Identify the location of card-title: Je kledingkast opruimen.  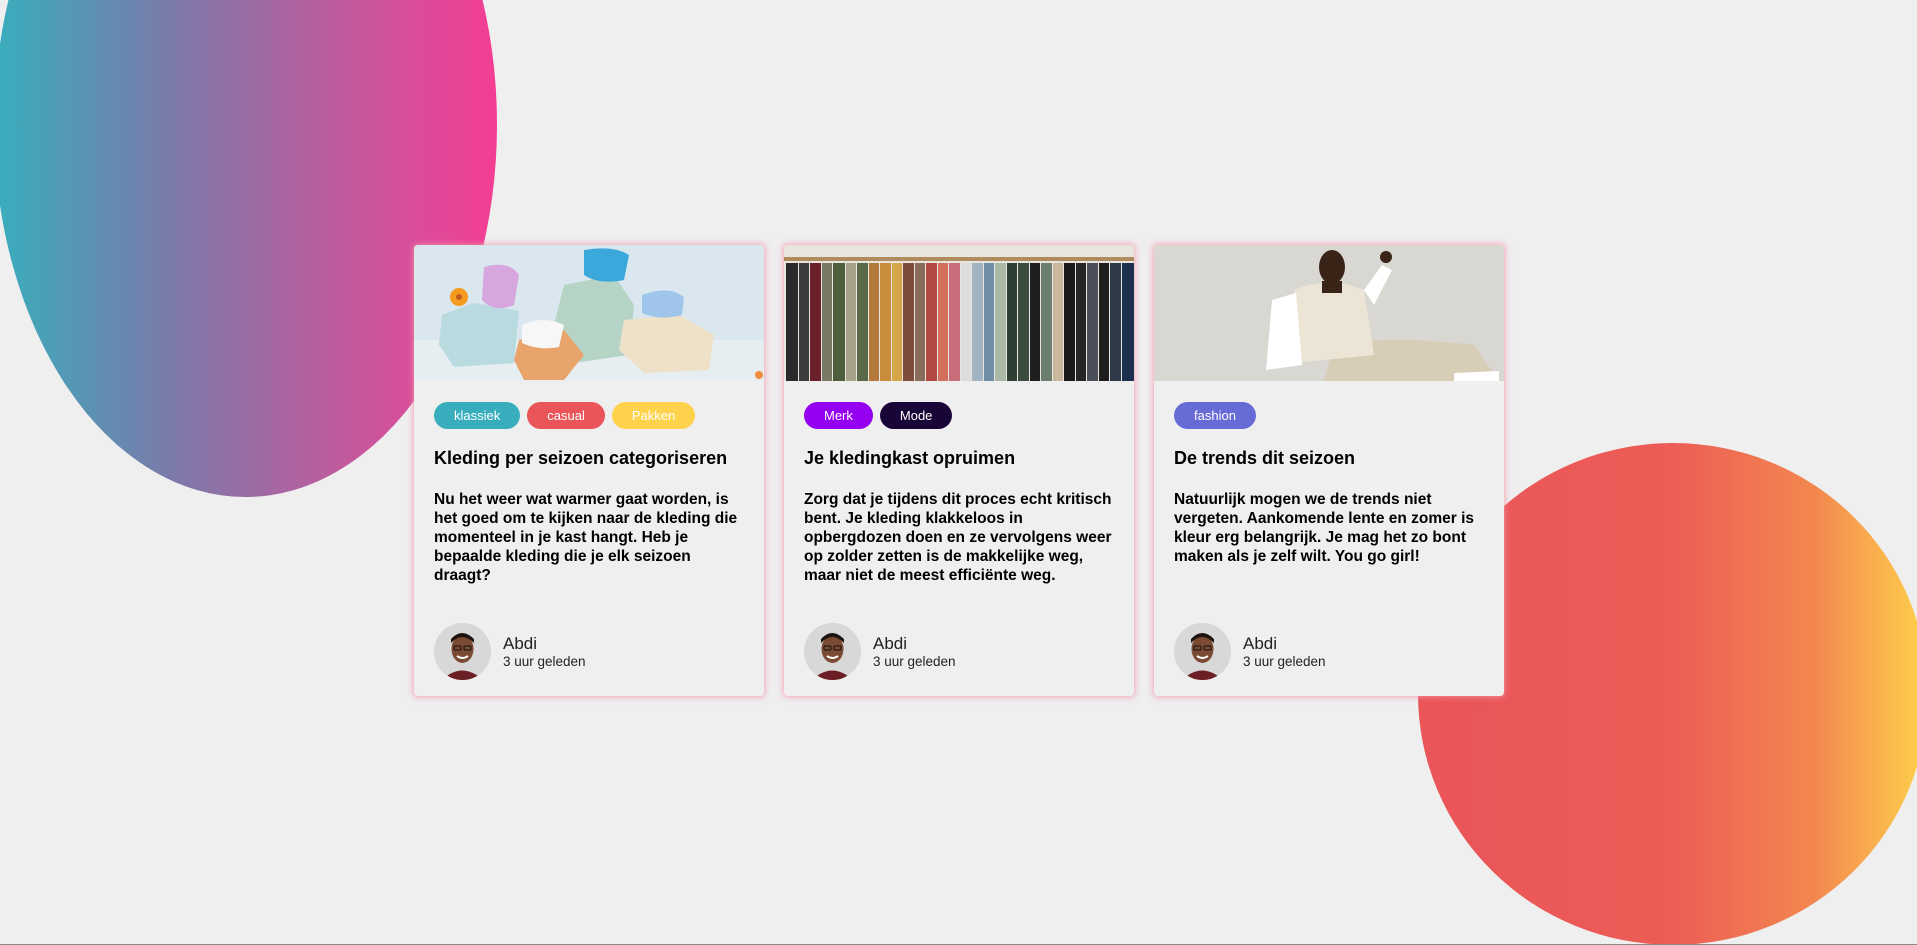
(961, 458).